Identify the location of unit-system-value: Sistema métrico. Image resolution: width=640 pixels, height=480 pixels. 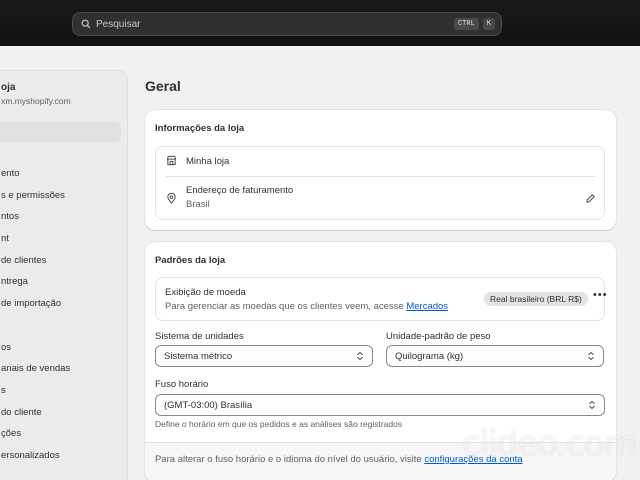
(198, 356).